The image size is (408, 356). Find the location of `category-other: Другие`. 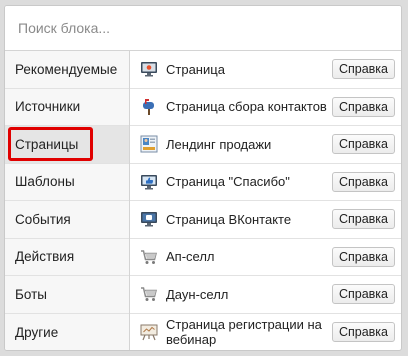

category-other: Другие is located at coordinates (67, 332).